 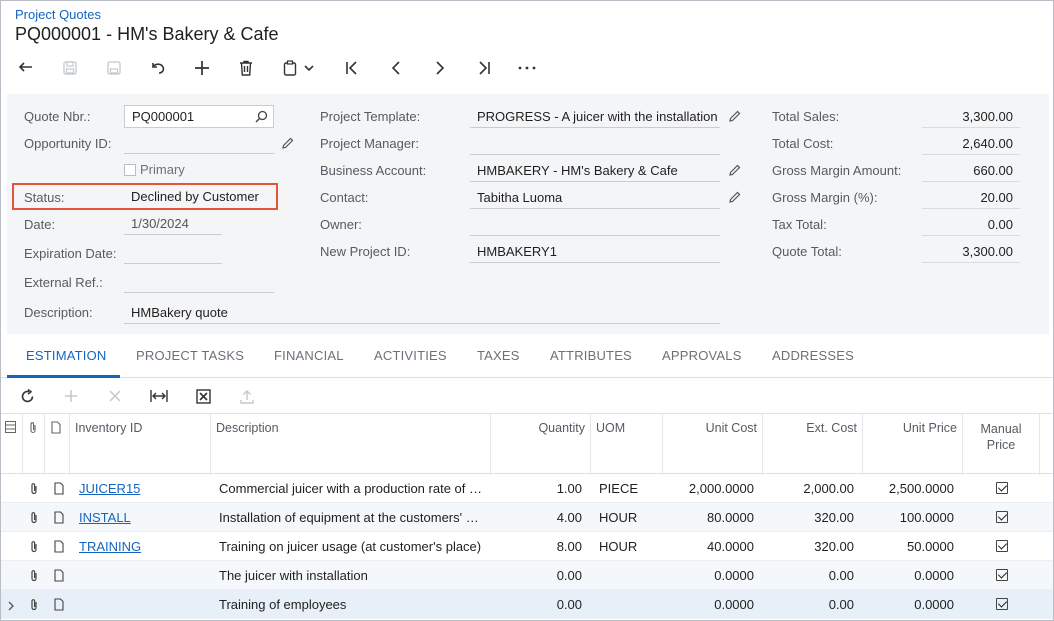 What do you see at coordinates (595, 144) in the screenshot?
I see `project-manager-field` at bounding box center [595, 144].